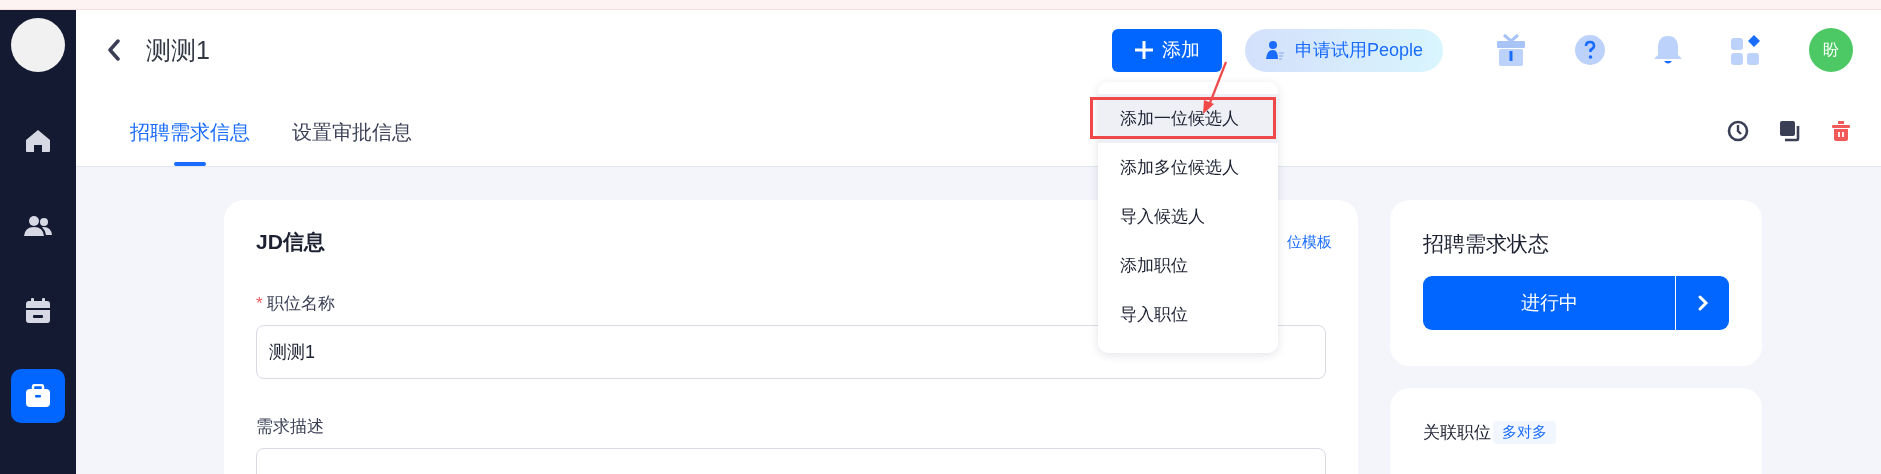 This screenshot has width=1881, height=474. What do you see at coordinates (259, 303) in the screenshot?
I see `required-mark: *` at bounding box center [259, 303].